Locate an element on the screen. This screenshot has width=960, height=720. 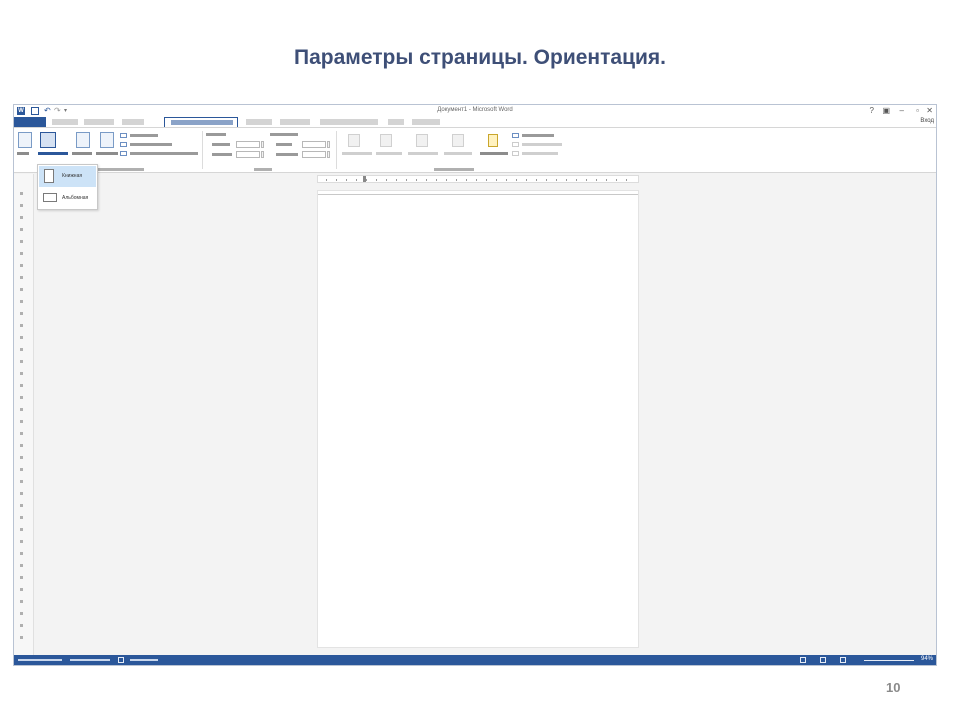
send-backward-icon is located at coordinates (458, 140).